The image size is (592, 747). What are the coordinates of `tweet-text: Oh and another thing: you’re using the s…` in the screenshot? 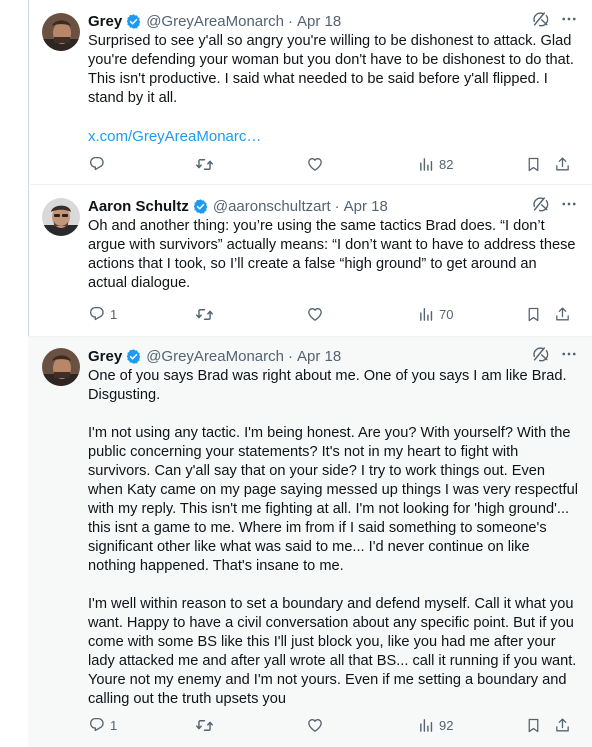 It's located at (334, 254).